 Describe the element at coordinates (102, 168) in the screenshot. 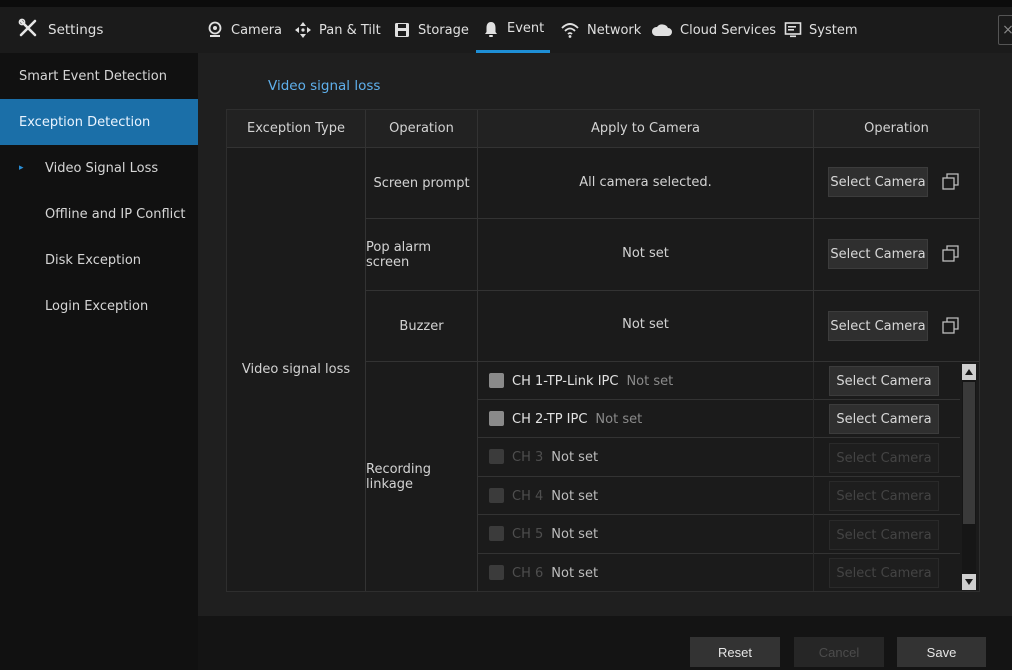

I see `sidebar-item-label: Video Signal Loss` at that location.